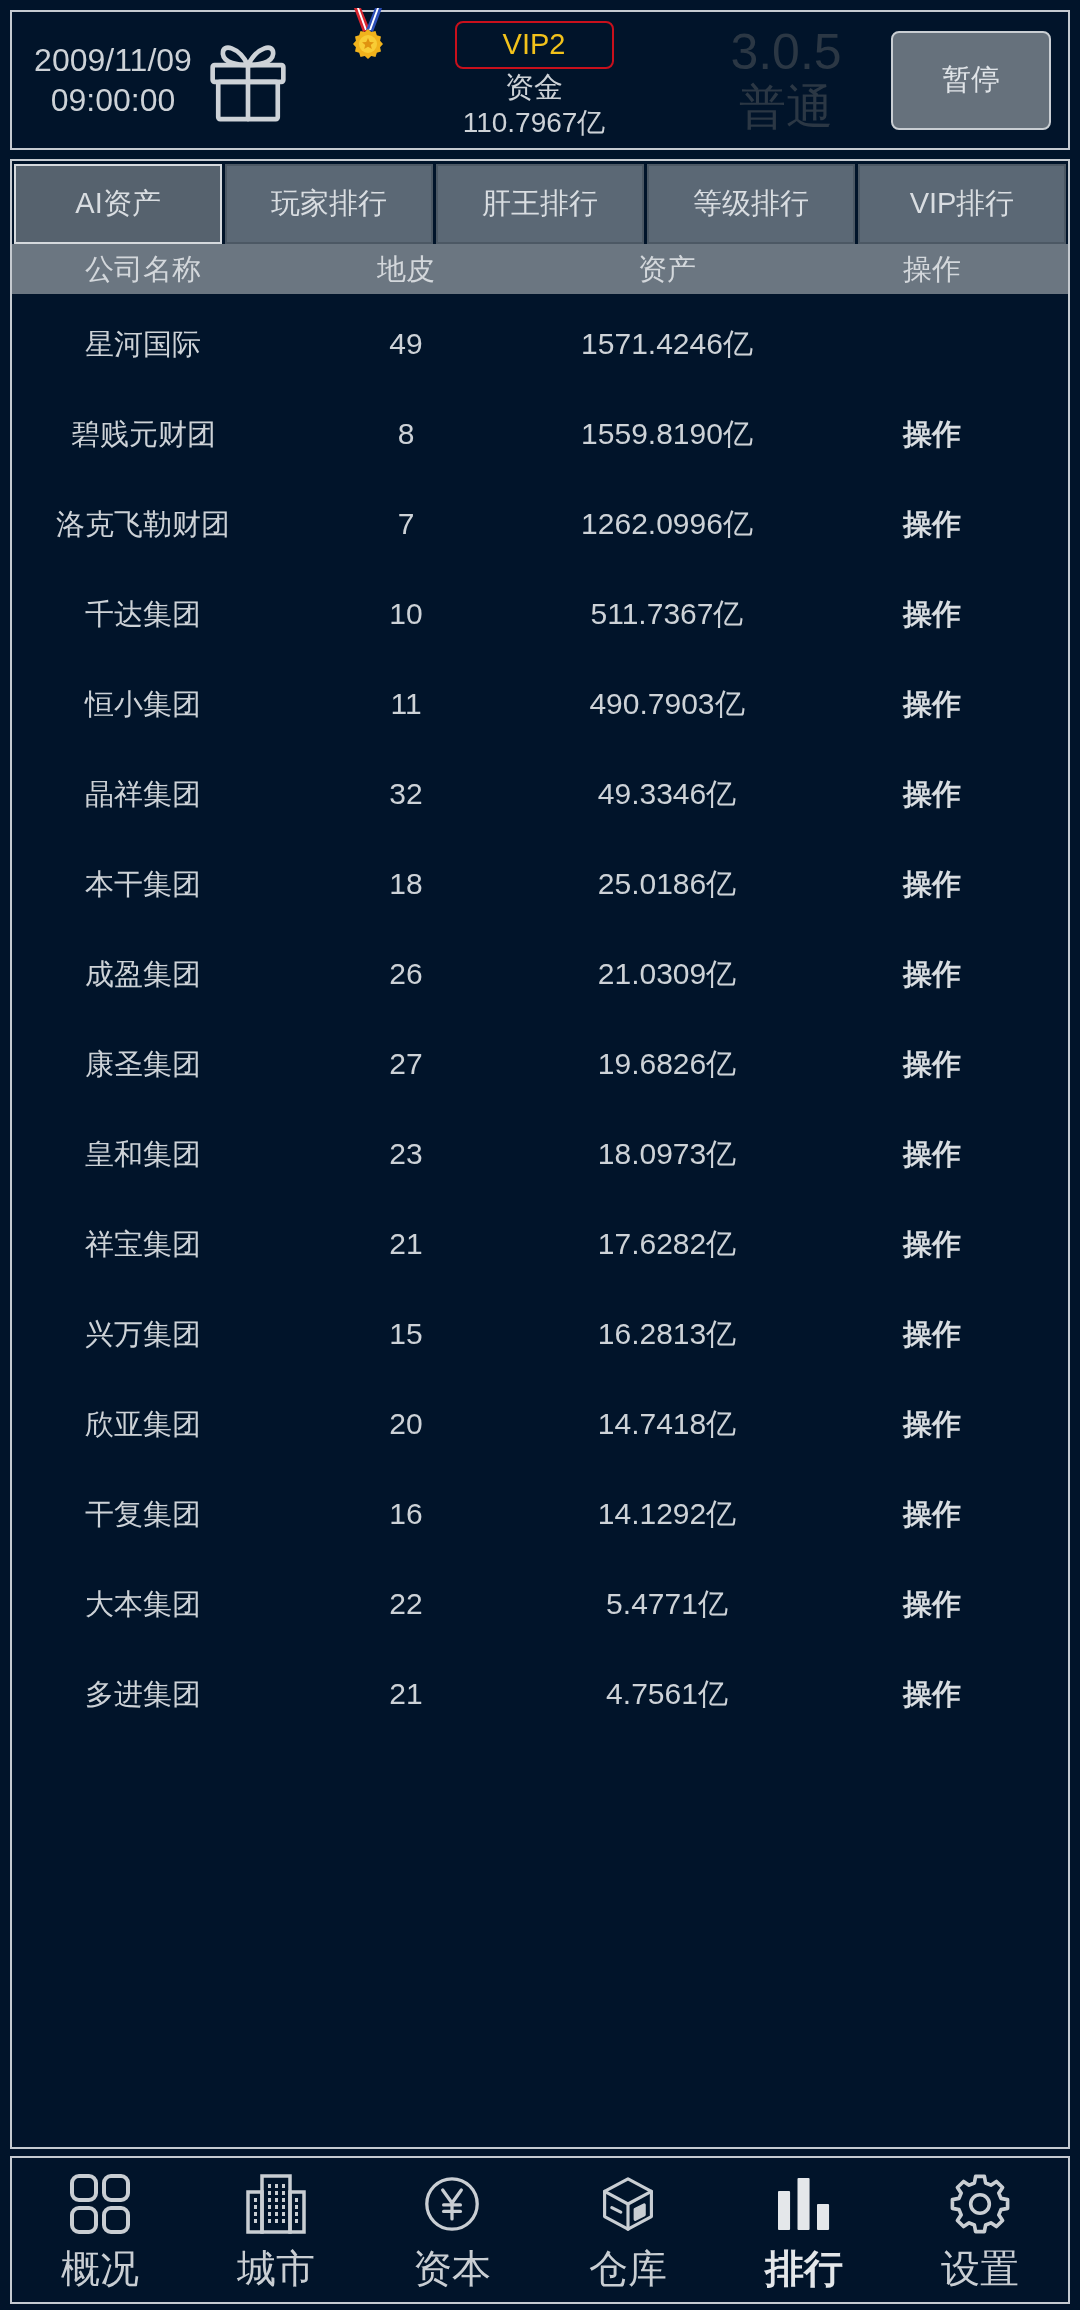 The image size is (1080, 2310). What do you see at coordinates (667, 1604) in the screenshot?
I see `asset-value: 5.4771亿` at bounding box center [667, 1604].